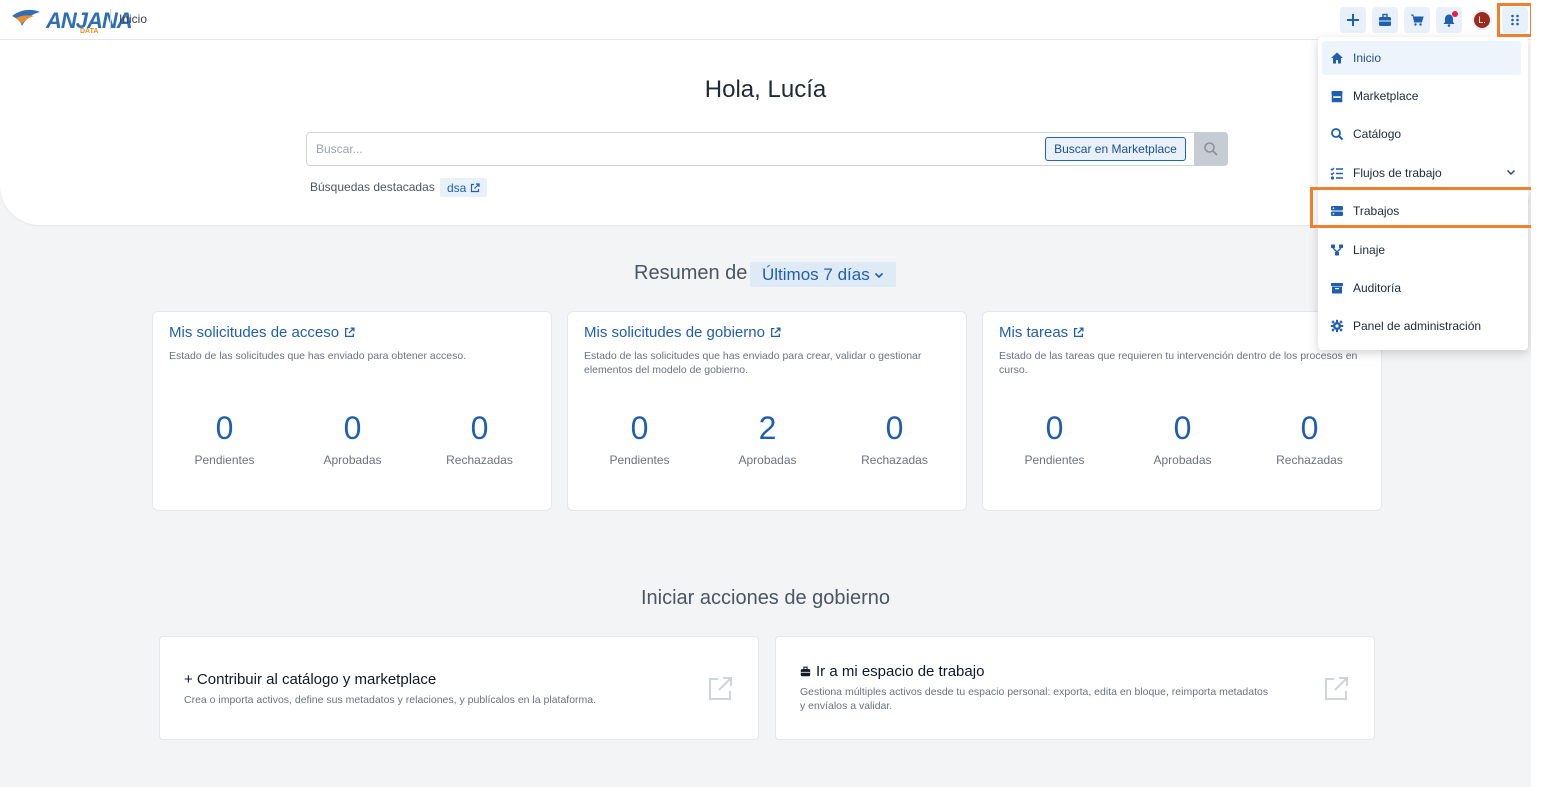  Describe the element at coordinates (1421, 250) in the screenshot. I see `menu-item-linaje: Linaje` at that location.